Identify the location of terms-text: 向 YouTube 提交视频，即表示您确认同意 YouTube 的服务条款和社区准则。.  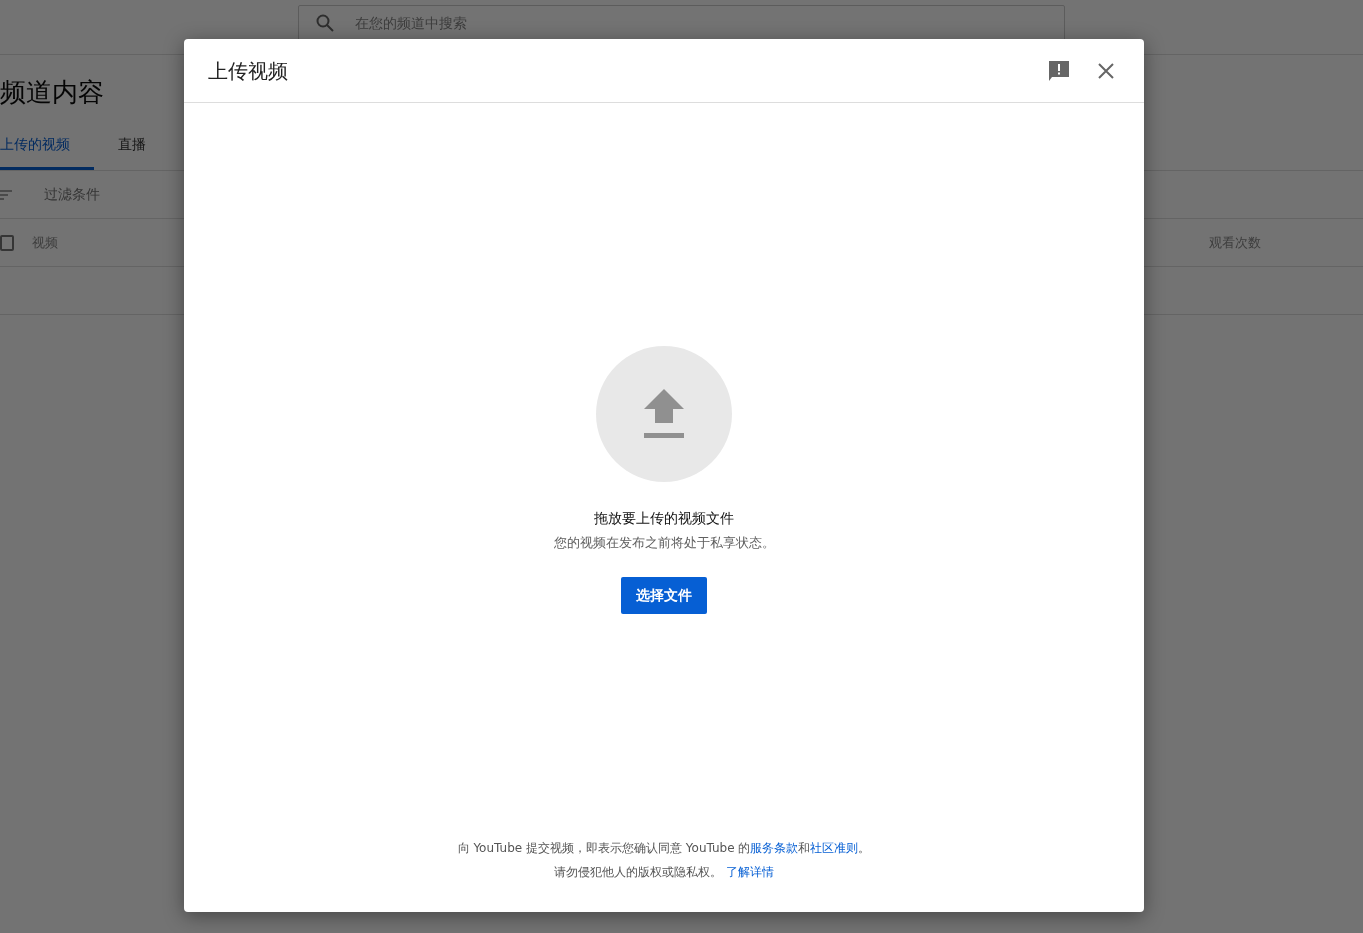
(664, 848).